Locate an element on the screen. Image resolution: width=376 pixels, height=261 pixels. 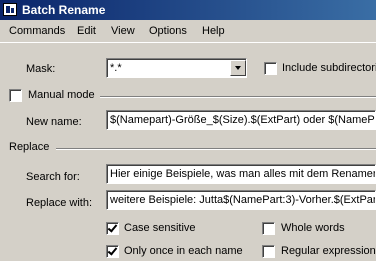
regex-label: Regular expression is located at coordinates (328, 251).